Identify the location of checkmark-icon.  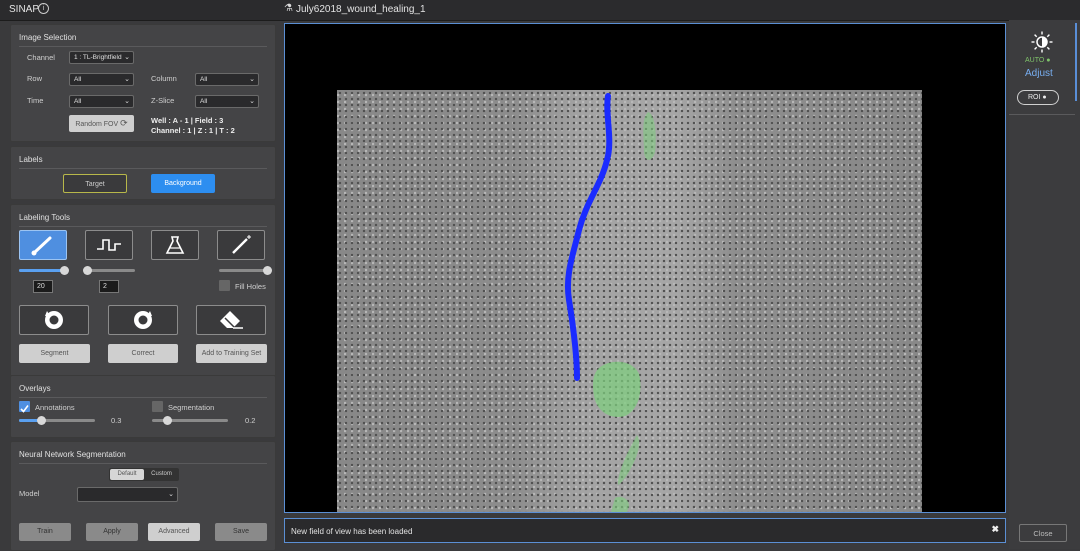
(24, 409).